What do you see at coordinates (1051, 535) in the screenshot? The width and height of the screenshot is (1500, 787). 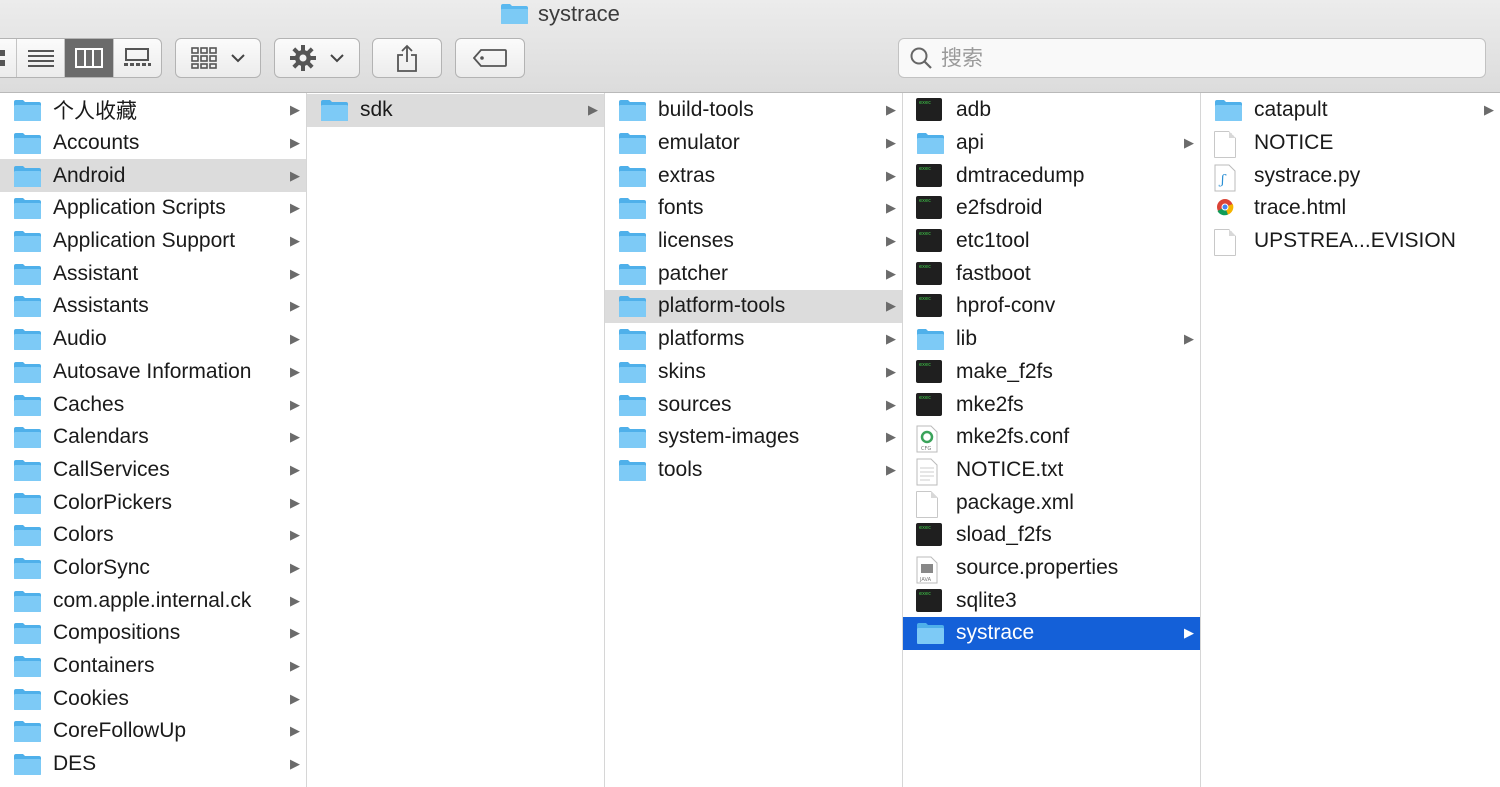 I see `file-row: sload_f2fs` at bounding box center [1051, 535].